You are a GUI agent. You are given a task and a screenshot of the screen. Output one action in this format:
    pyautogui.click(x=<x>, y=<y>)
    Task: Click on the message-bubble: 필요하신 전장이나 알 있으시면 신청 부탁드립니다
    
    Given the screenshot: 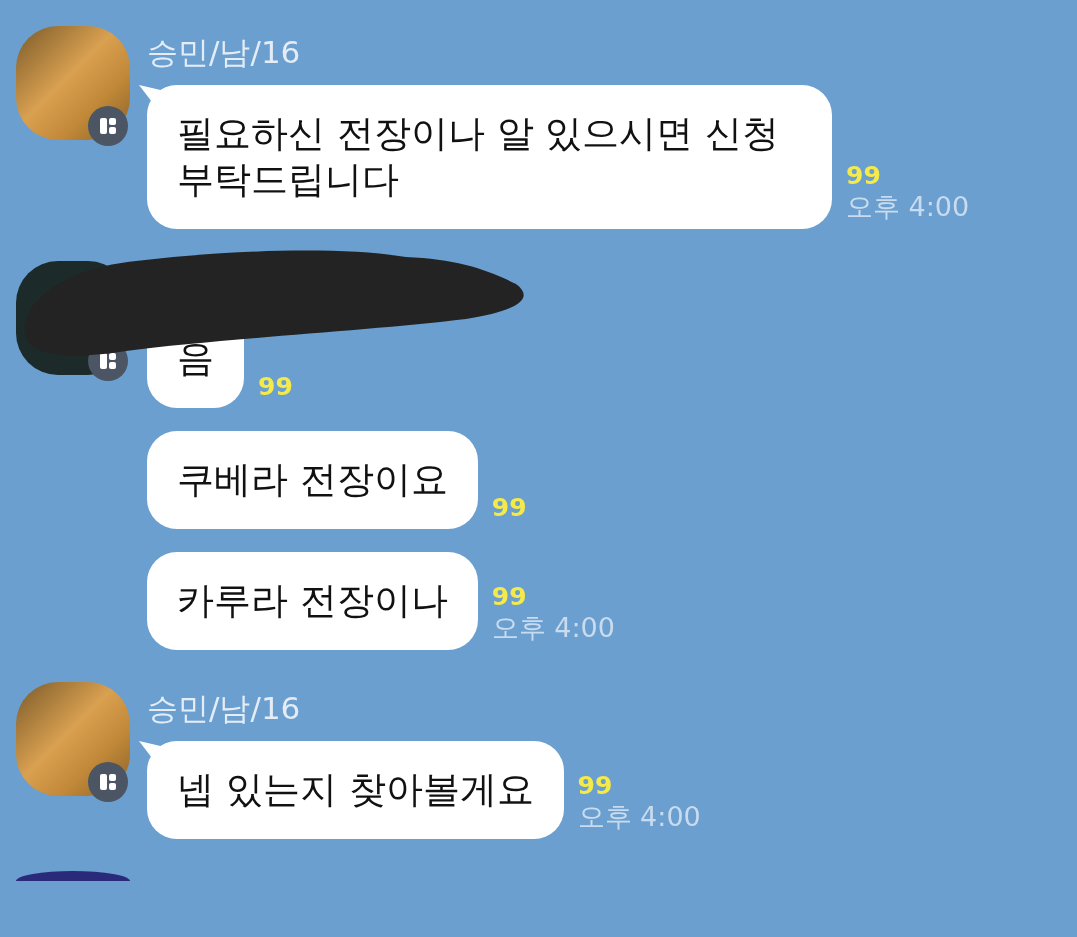 What is the action you would take?
    pyautogui.click(x=489, y=157)
    